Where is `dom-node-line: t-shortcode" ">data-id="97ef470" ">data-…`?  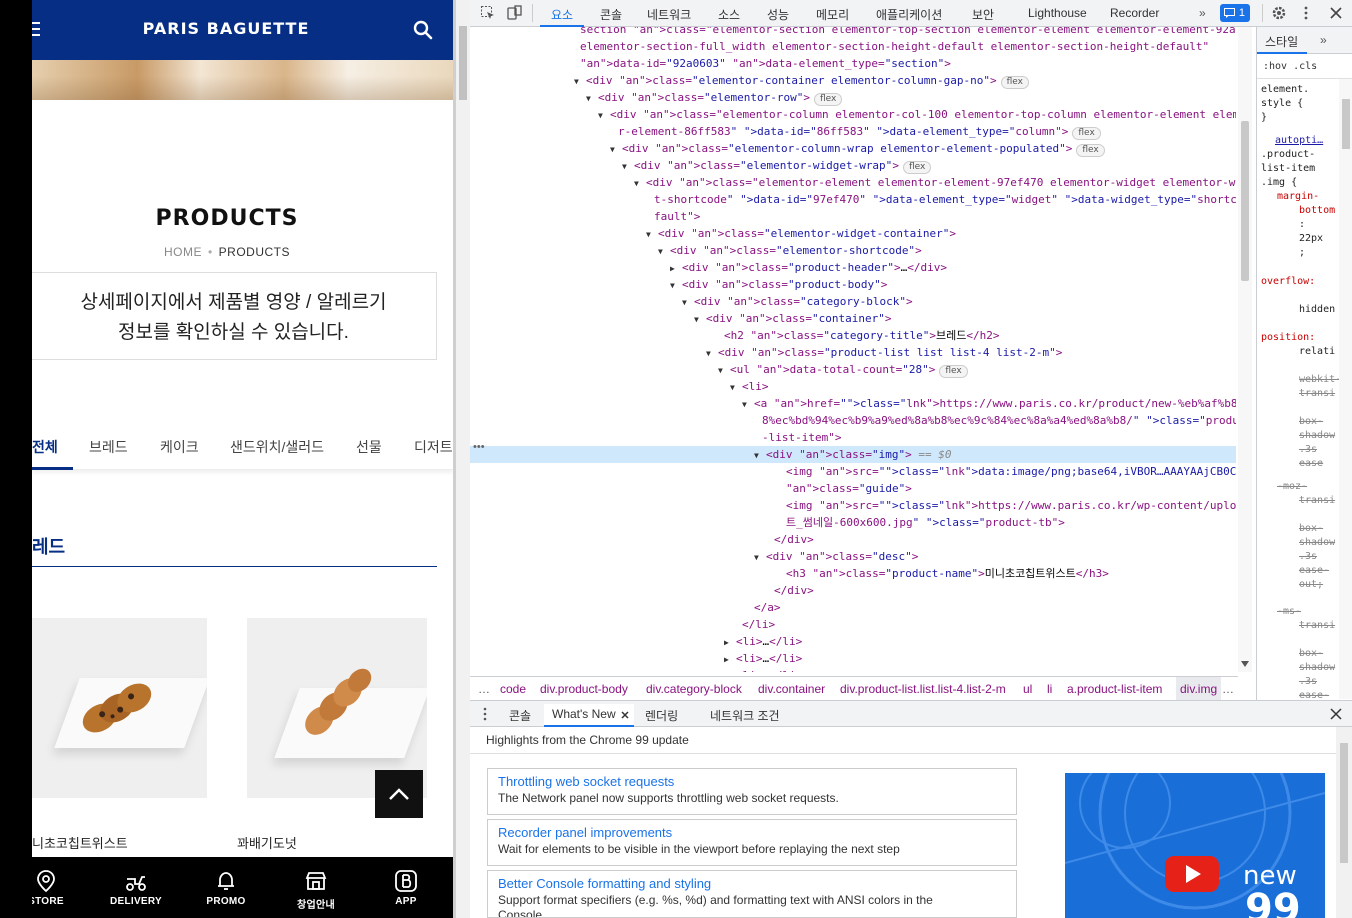
dom-node-line: t-shortcode" ">data-id="97ef470" ">data-… is located at coordinates (853, 199).